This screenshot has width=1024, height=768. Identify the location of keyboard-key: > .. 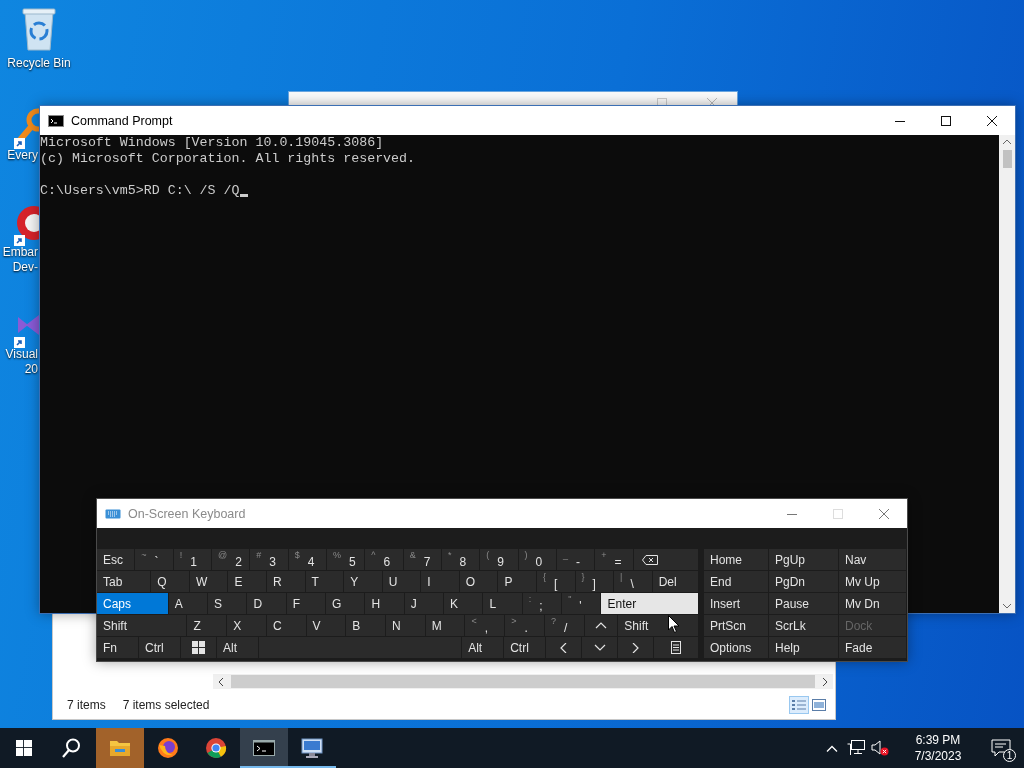
(524, 625).